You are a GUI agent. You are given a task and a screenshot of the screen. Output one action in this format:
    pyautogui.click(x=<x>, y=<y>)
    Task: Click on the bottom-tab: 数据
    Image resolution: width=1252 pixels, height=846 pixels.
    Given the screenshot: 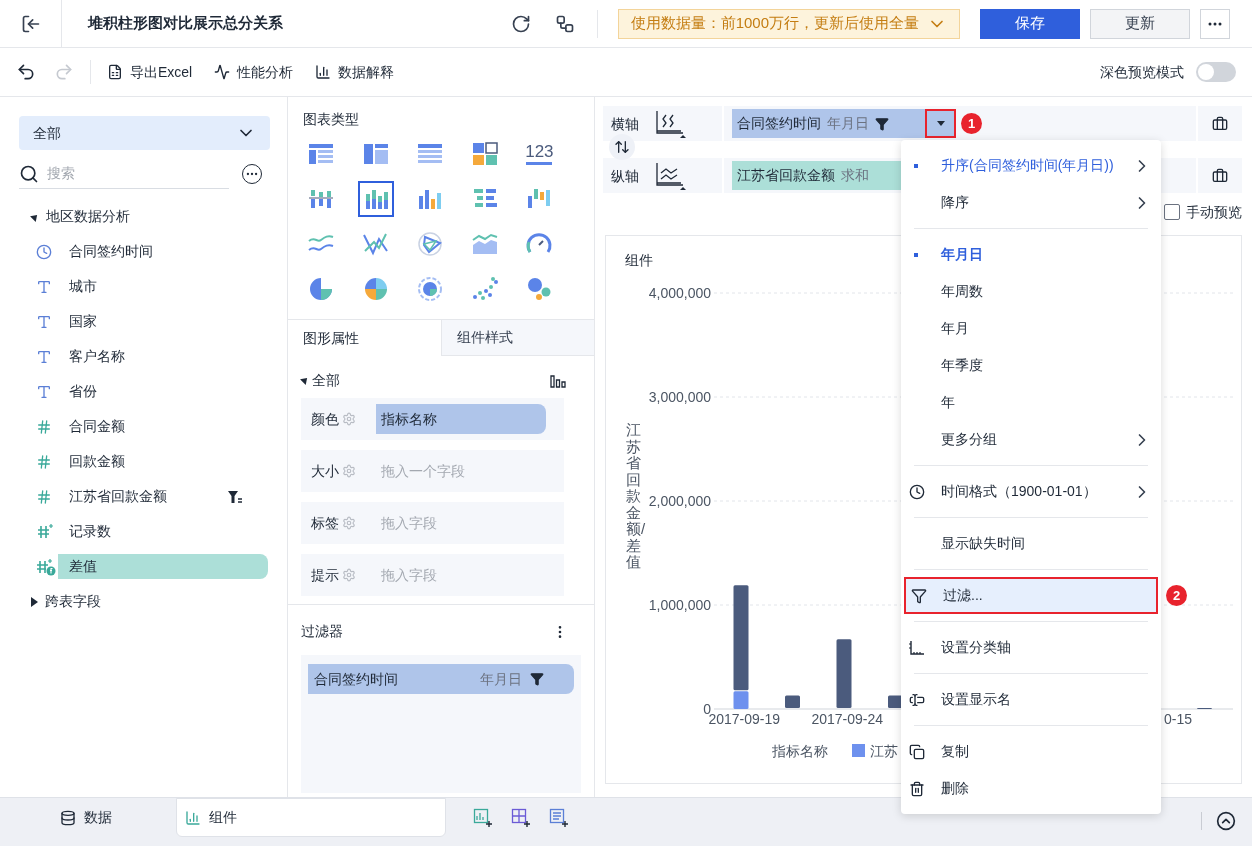 What is the action you would take?
    pyautogui.click(x=88, y=817)
    